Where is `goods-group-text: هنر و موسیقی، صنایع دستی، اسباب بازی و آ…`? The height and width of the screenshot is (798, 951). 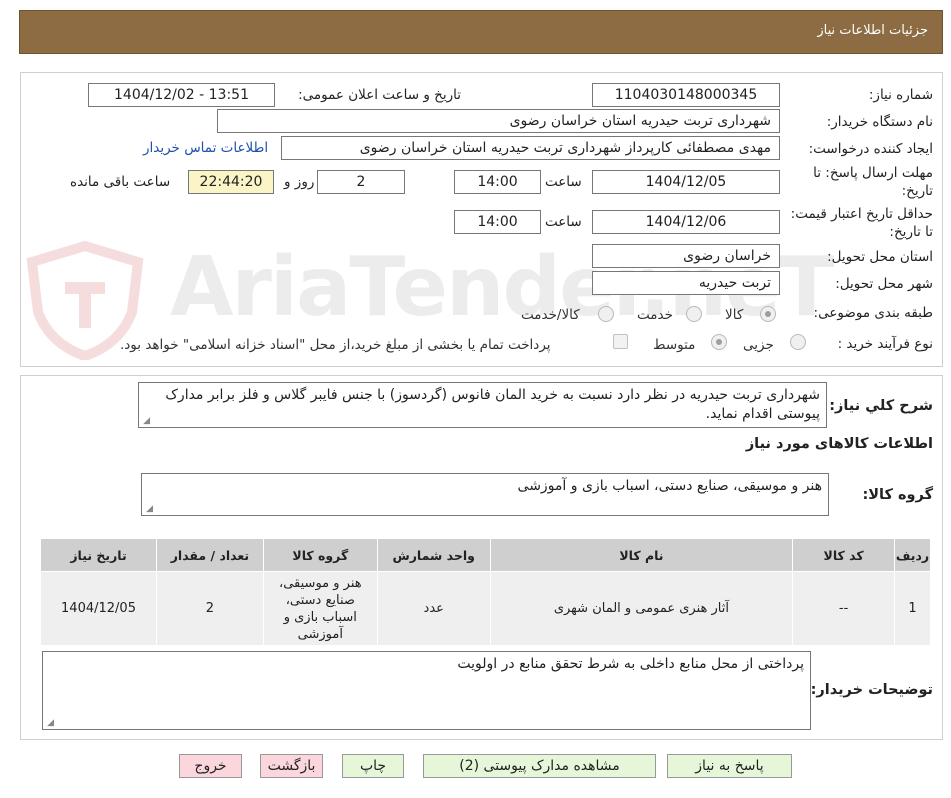
goods-group-text: هنر و موسیقی، صنایع دستی، اسباب بازی و آ… is located at coordinates (669, 486).